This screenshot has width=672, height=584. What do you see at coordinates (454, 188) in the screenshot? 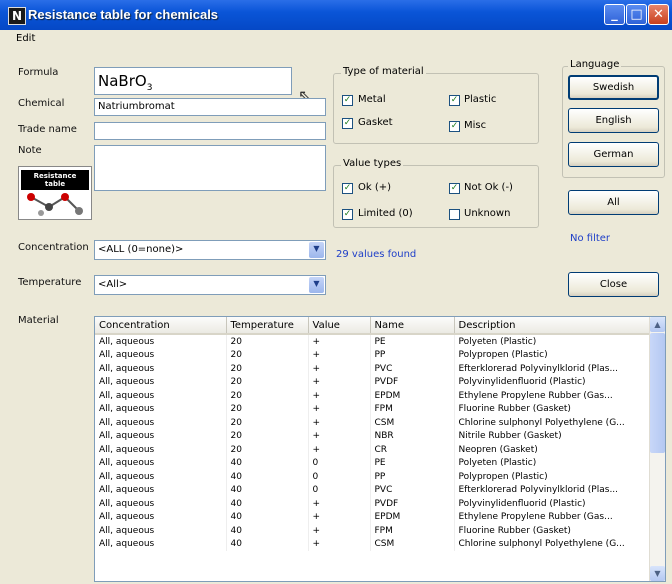
I see `not-ok-checkbox: ✓` at bounding box center [454, 188].